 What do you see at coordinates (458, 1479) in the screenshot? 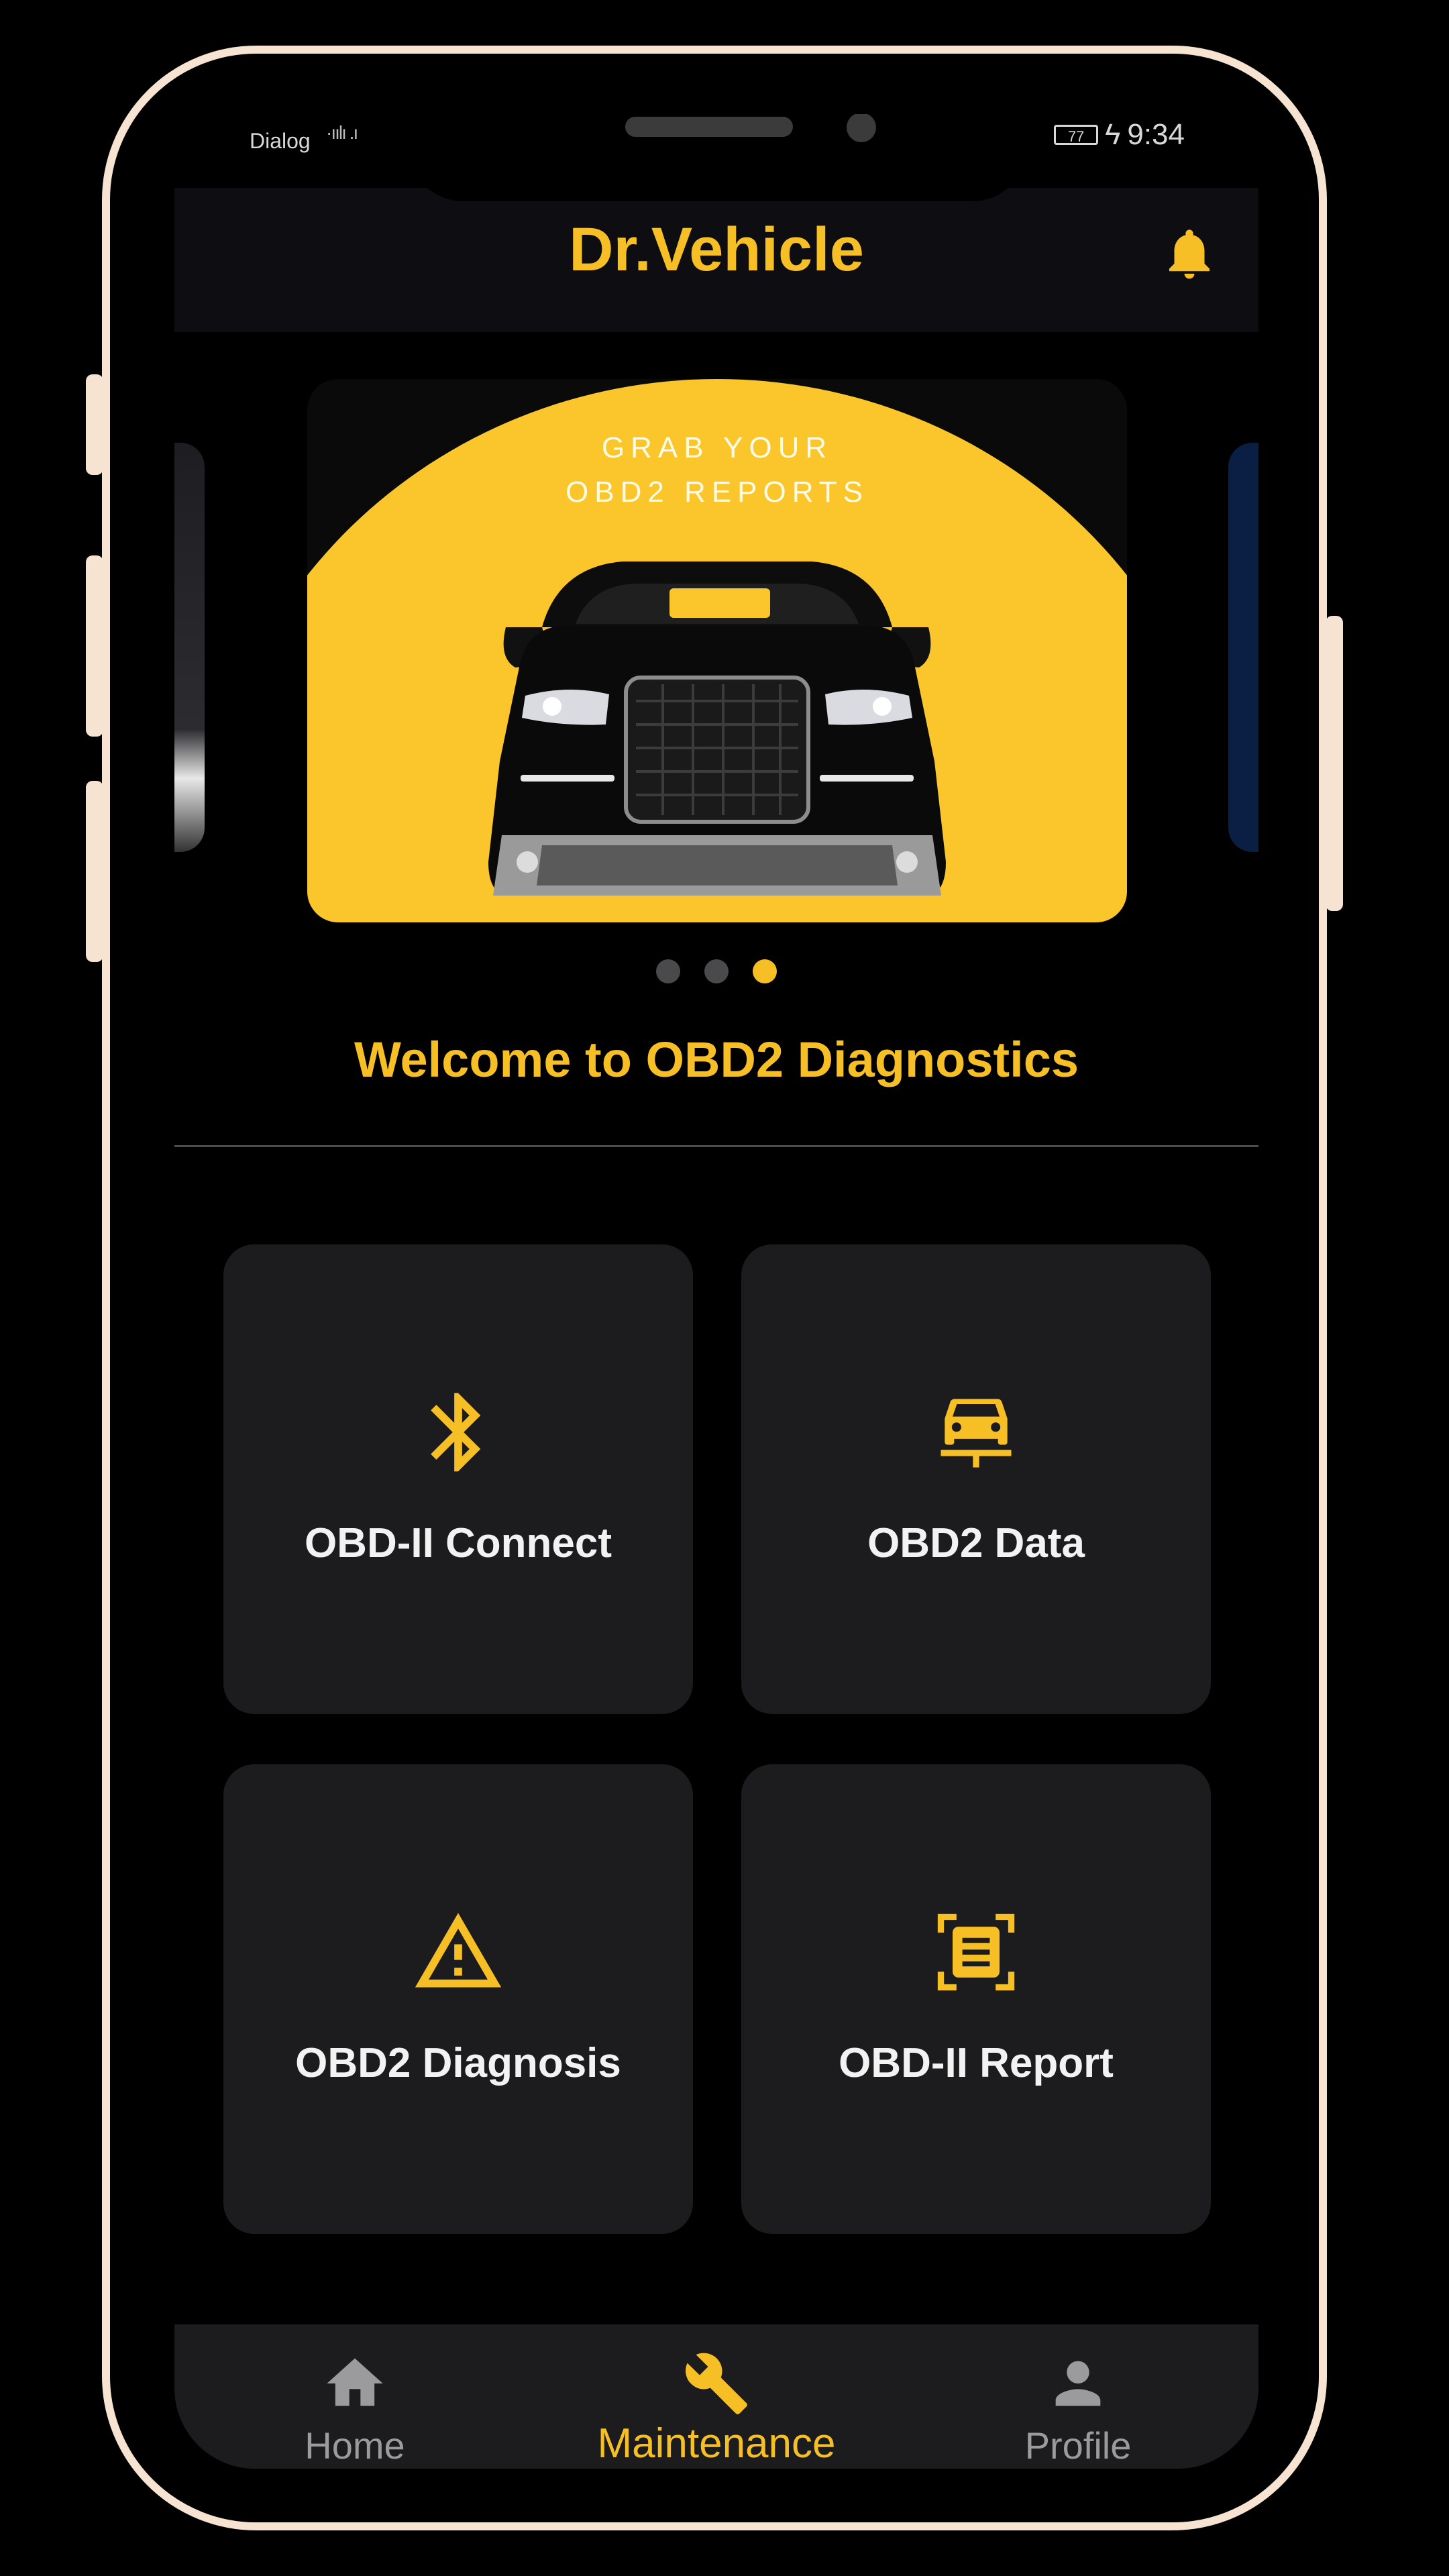
I see `menu-card-obd-connect: OBD-II Connect` at bounding box center [458, 1479].